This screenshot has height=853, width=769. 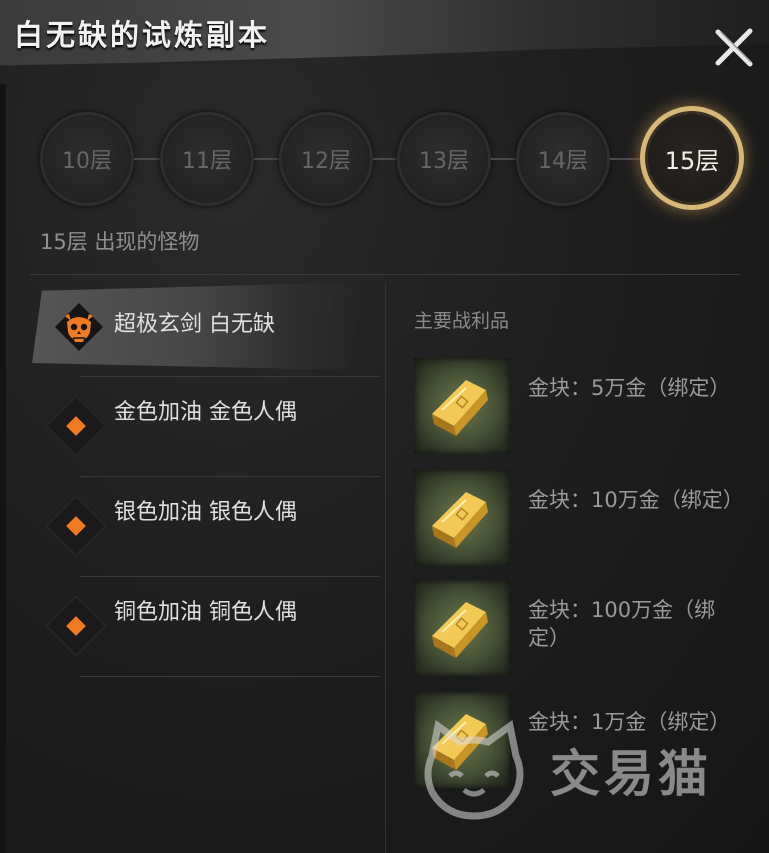 I want to click on monster-name: 超极玄剑 白无缺, so click(x=194, y=324).